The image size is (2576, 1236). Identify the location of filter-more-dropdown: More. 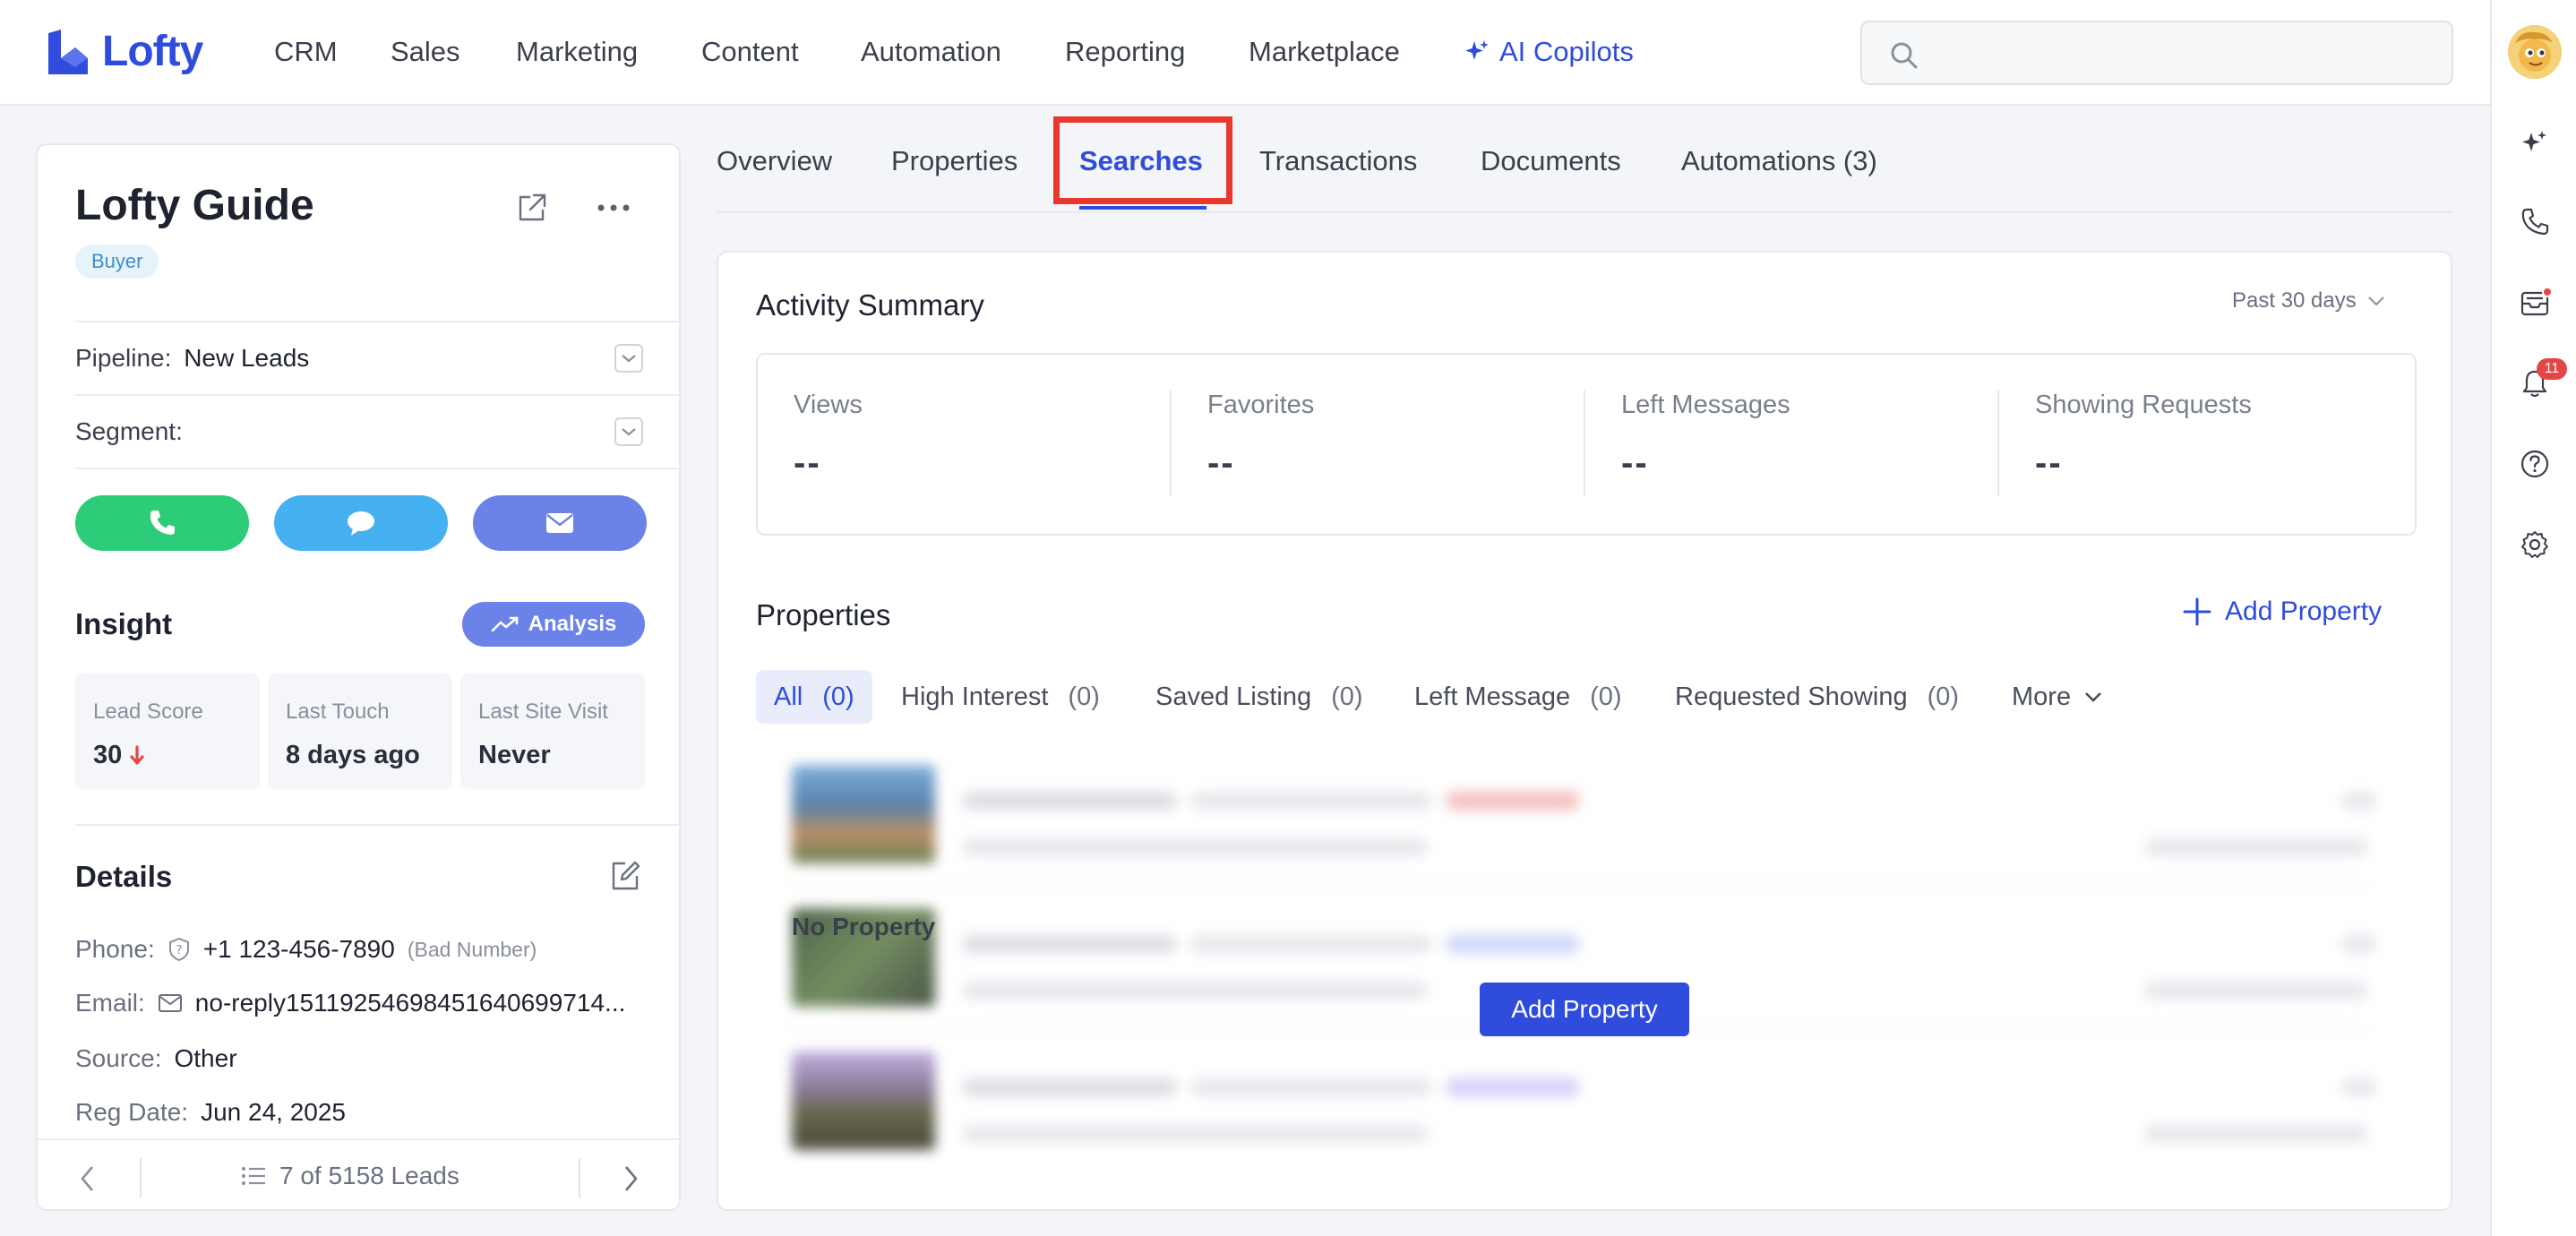
(2057, 697).